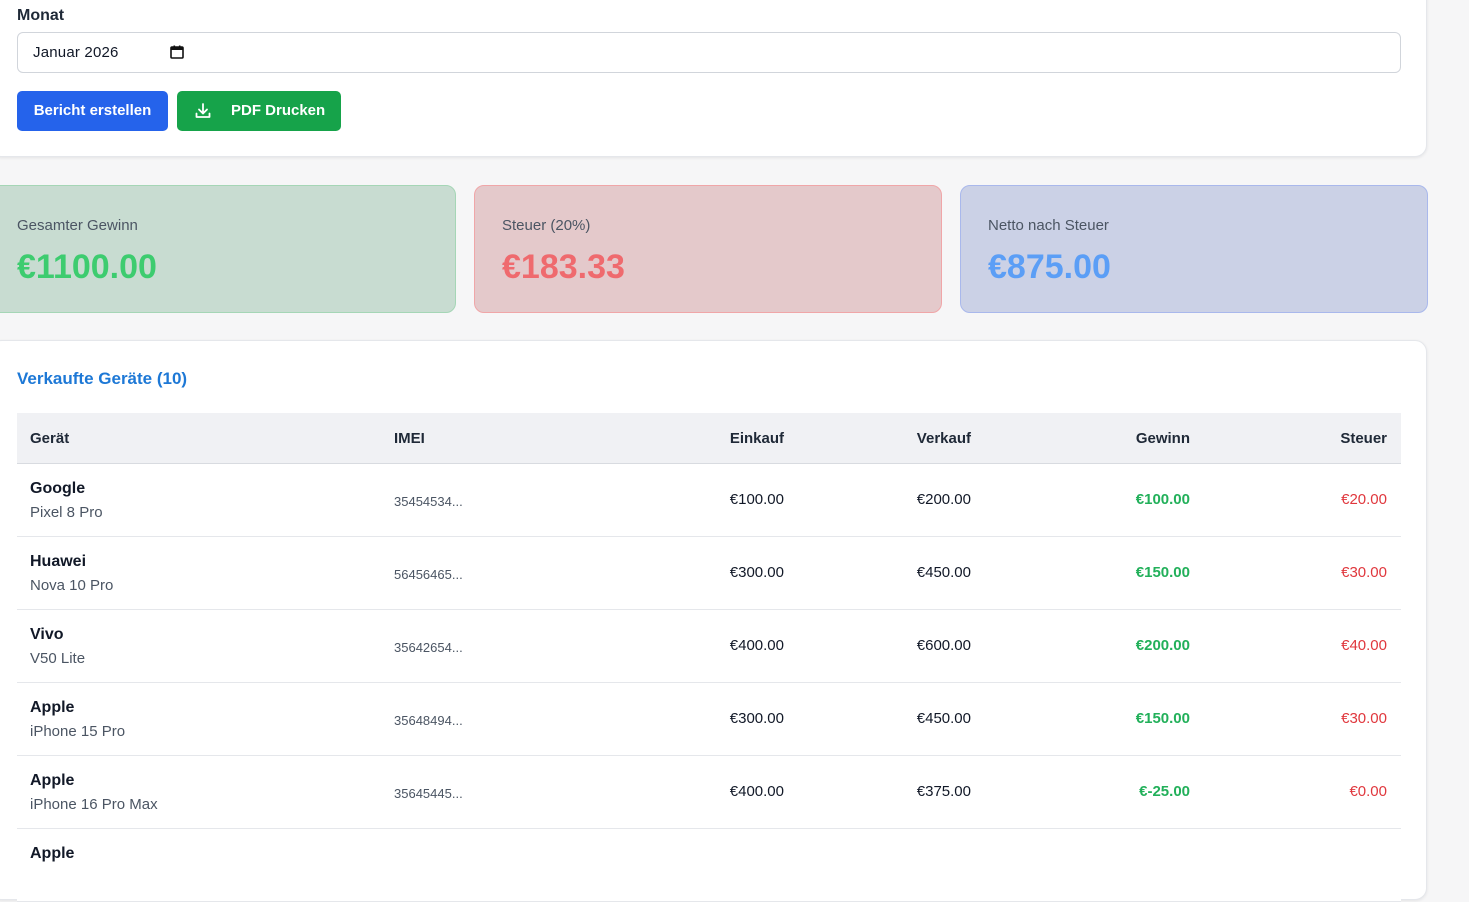 The width and height of the screenshot is (1469, 902). Describe the element at coordinates (724, 438) in the screenshot. I see `column-header-purchase: Einkauf` at that location.